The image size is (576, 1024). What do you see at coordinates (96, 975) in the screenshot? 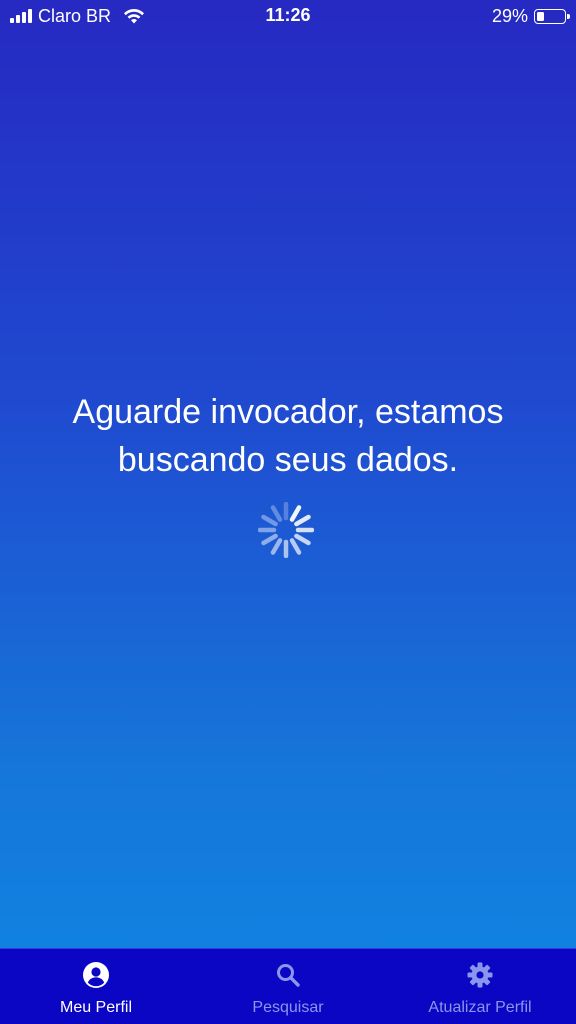
I see `user-circle-icon` at bounding box center [96, 975].